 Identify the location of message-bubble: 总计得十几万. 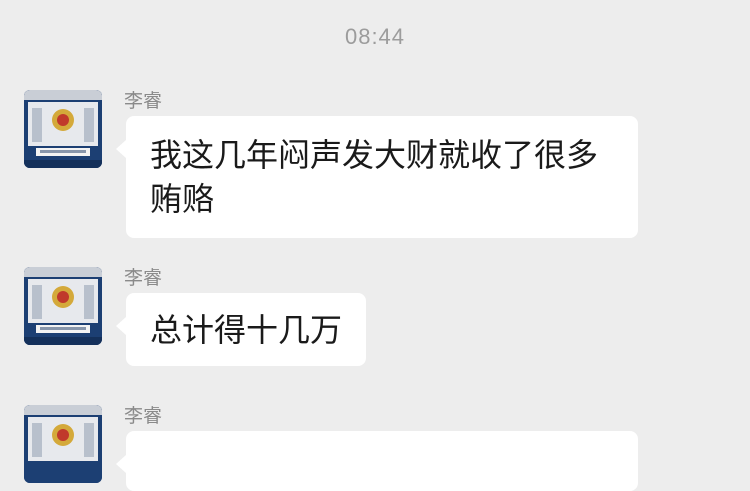
(241, 329).